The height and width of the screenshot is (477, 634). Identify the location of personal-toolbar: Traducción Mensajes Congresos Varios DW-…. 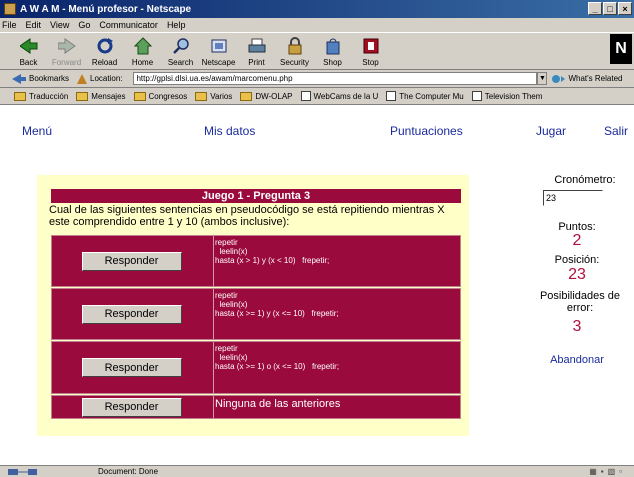
(317, 96).